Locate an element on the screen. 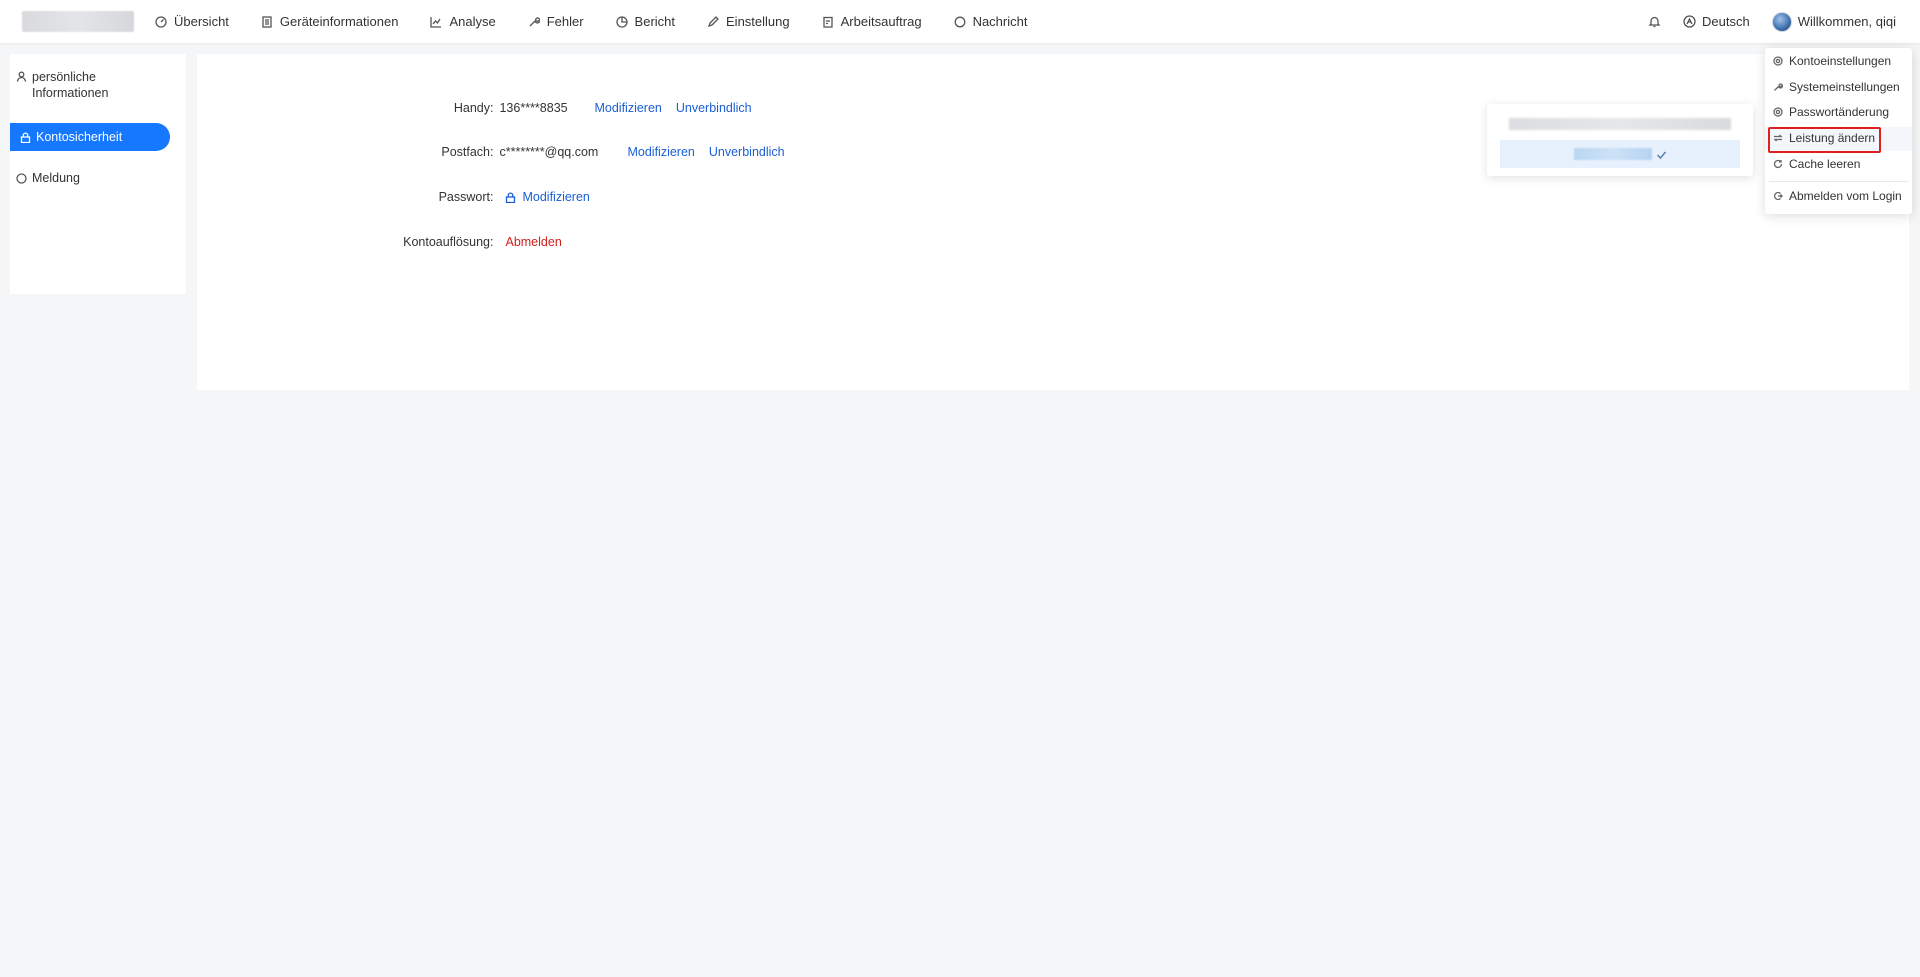 This screenshot has height=977, width=1920. sidebar-item-personal-info: persönliche Informationen is located at coordinates (60, 85).